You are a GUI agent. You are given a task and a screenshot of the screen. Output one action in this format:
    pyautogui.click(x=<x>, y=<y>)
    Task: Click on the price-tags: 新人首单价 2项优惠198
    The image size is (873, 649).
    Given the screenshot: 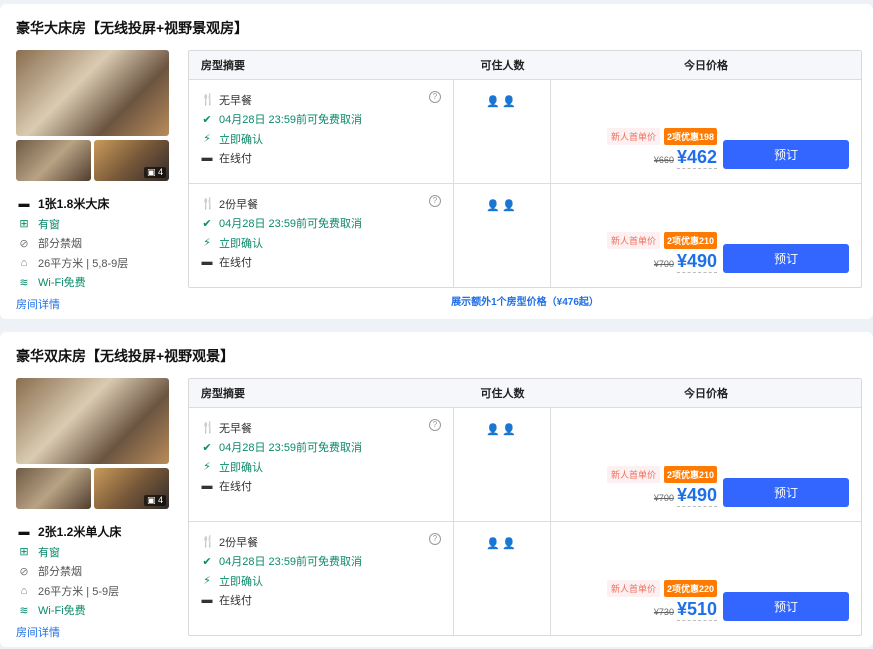 What is the action you would take?
    pyautogui.click(x=661, y=136)
    